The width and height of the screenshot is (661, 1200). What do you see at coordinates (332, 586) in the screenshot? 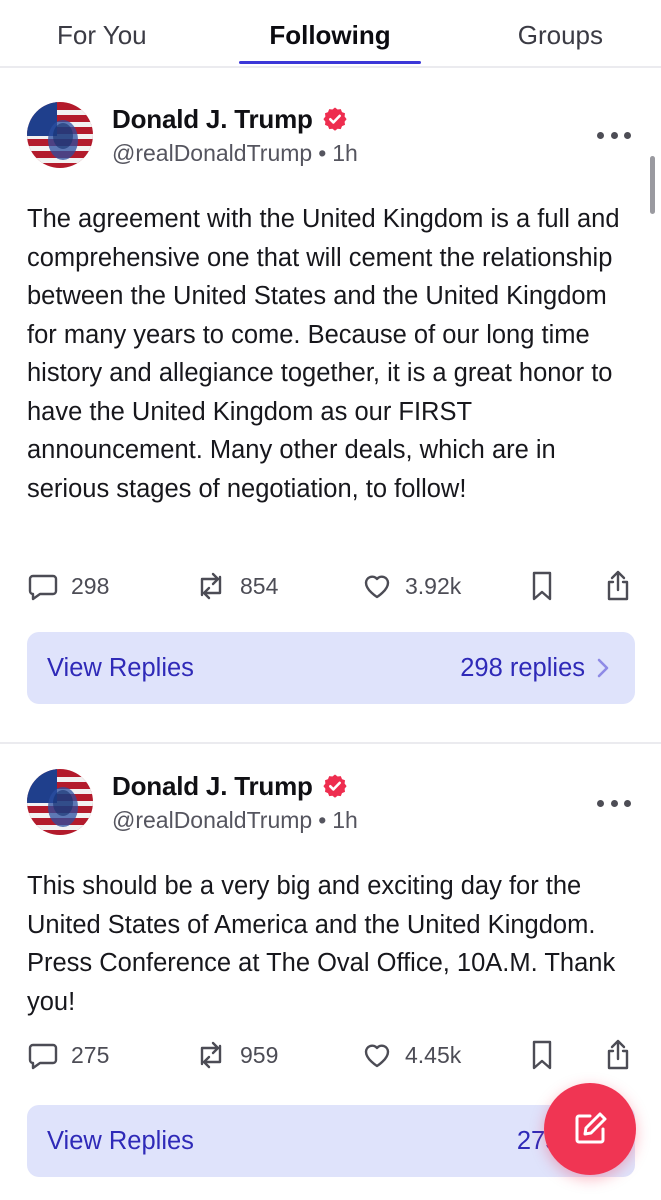
I see `post-actions: 298 854 3.92k` at bounding box center [332, 586].